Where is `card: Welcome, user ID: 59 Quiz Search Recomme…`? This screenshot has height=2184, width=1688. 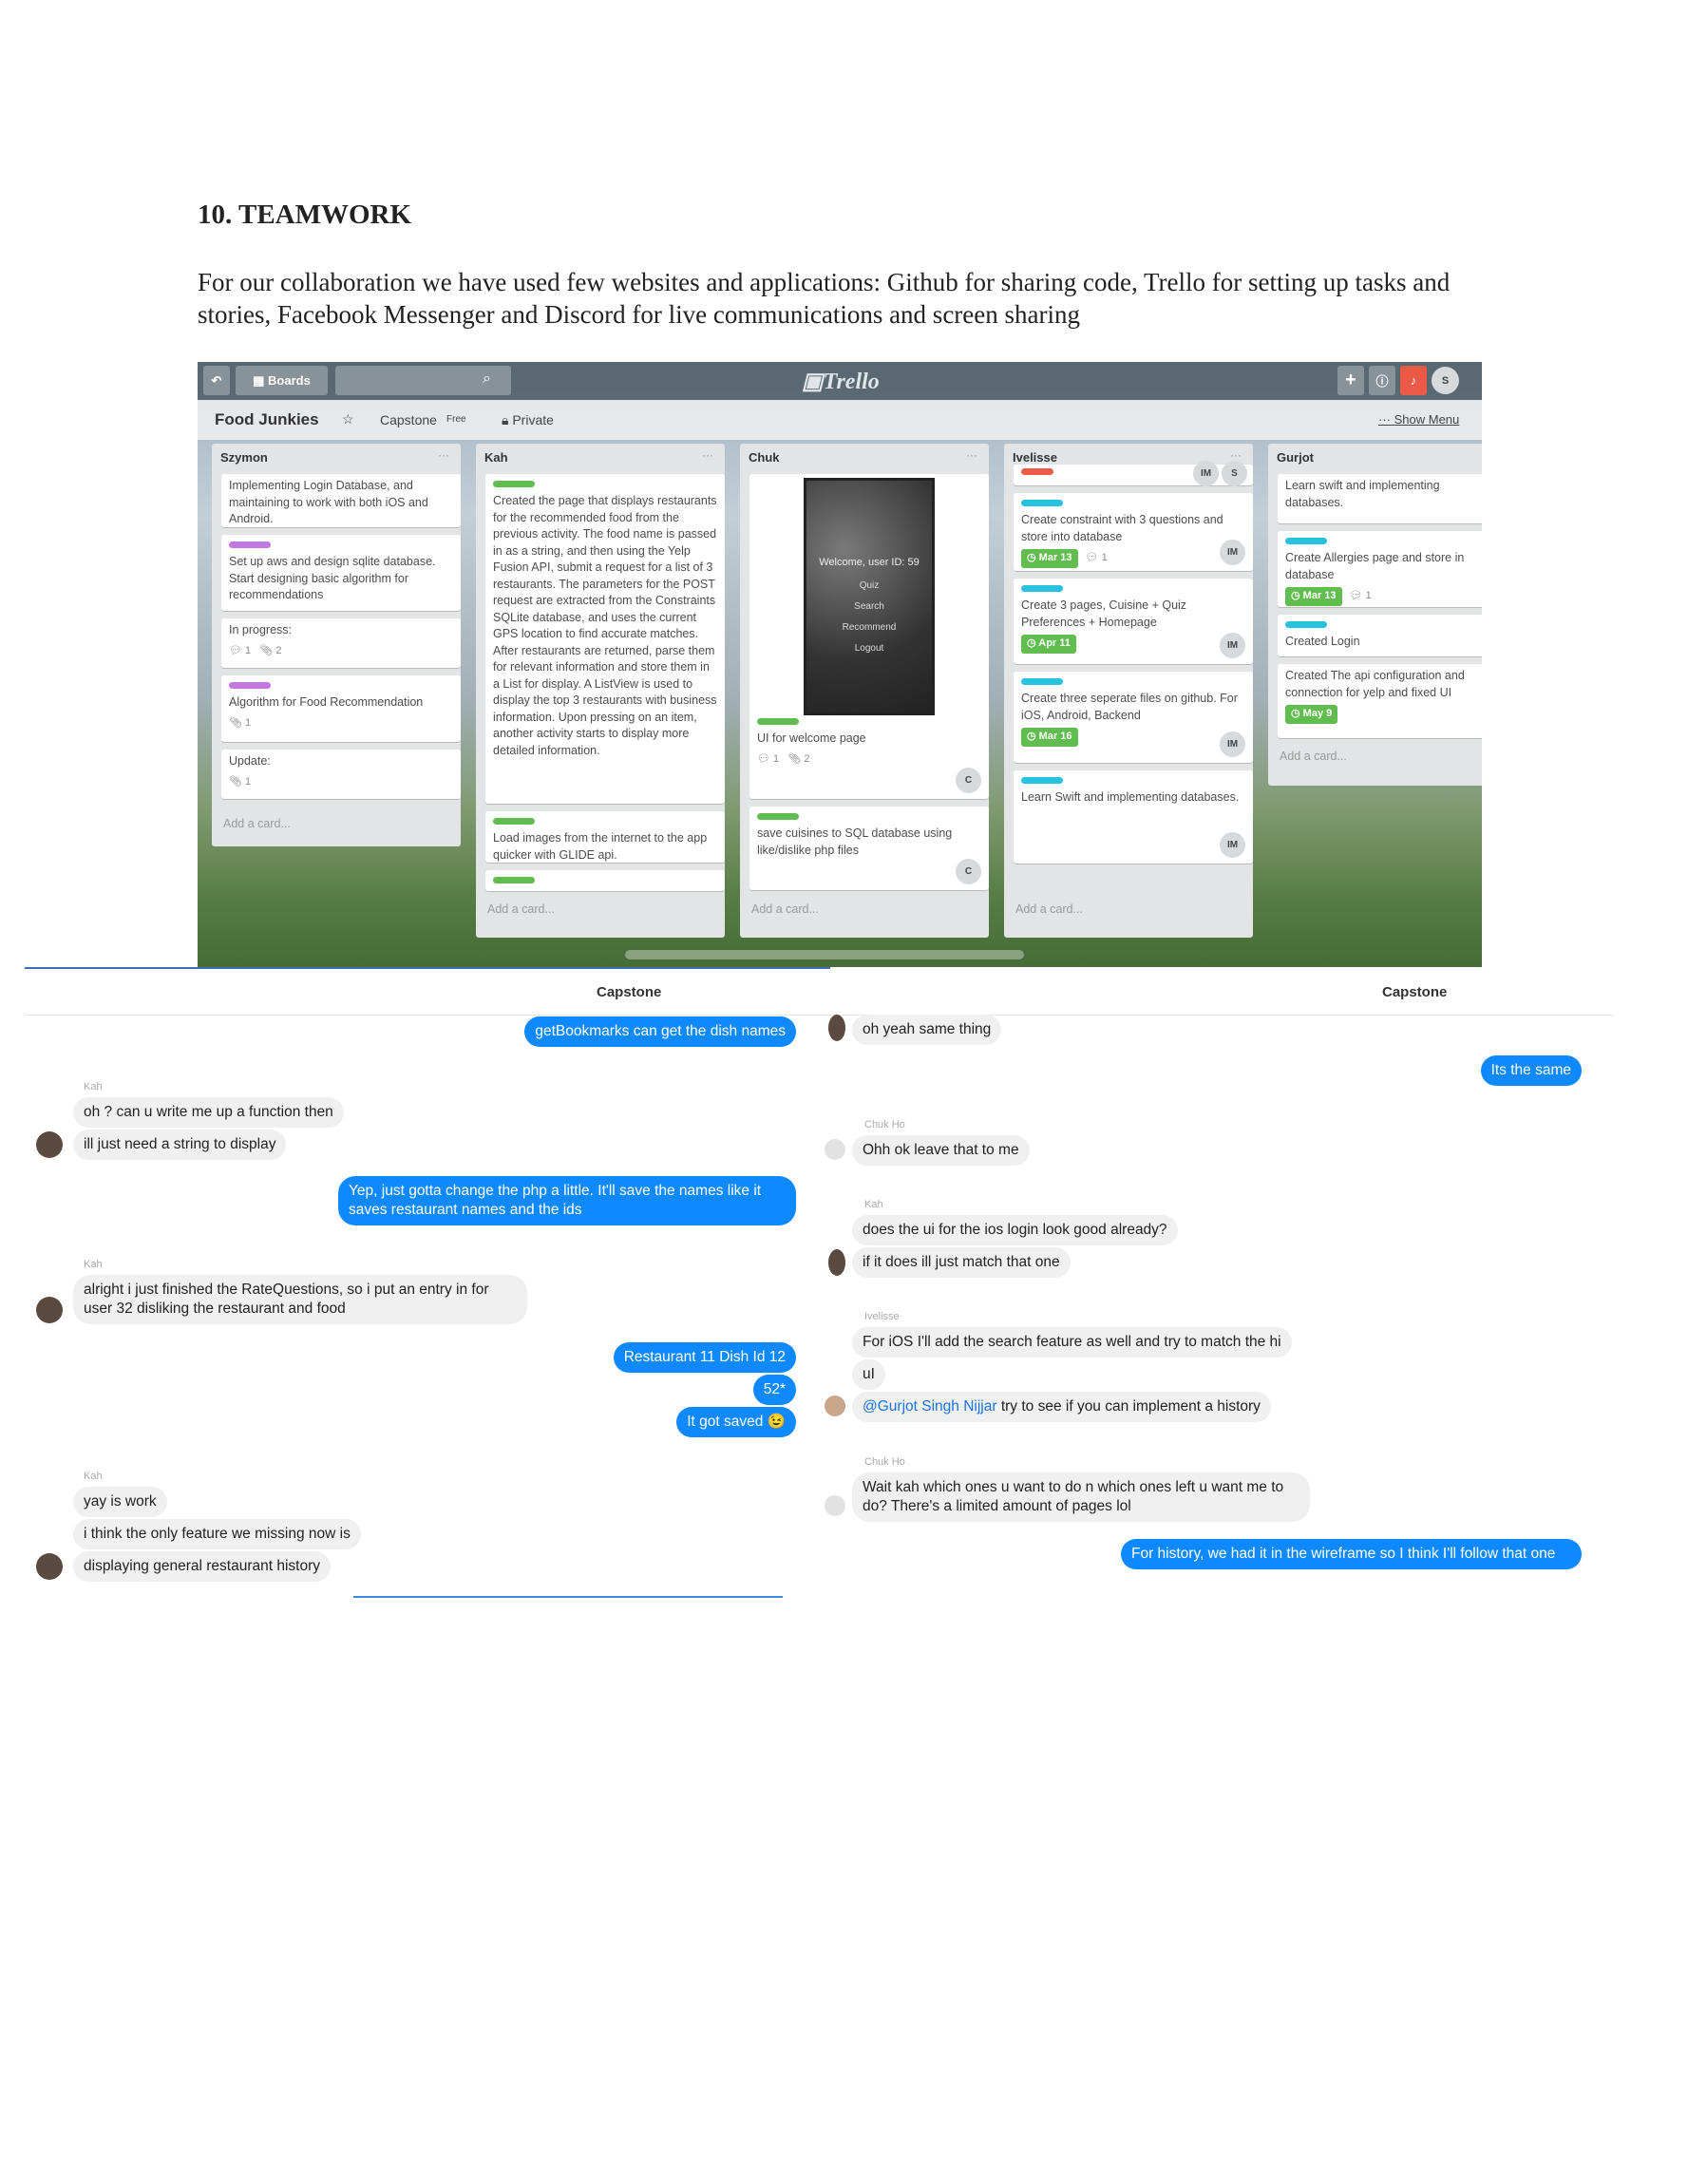
card: Welcome, user ID: 59 Quiz Search Recomme… is located at coordinates (869, 636).